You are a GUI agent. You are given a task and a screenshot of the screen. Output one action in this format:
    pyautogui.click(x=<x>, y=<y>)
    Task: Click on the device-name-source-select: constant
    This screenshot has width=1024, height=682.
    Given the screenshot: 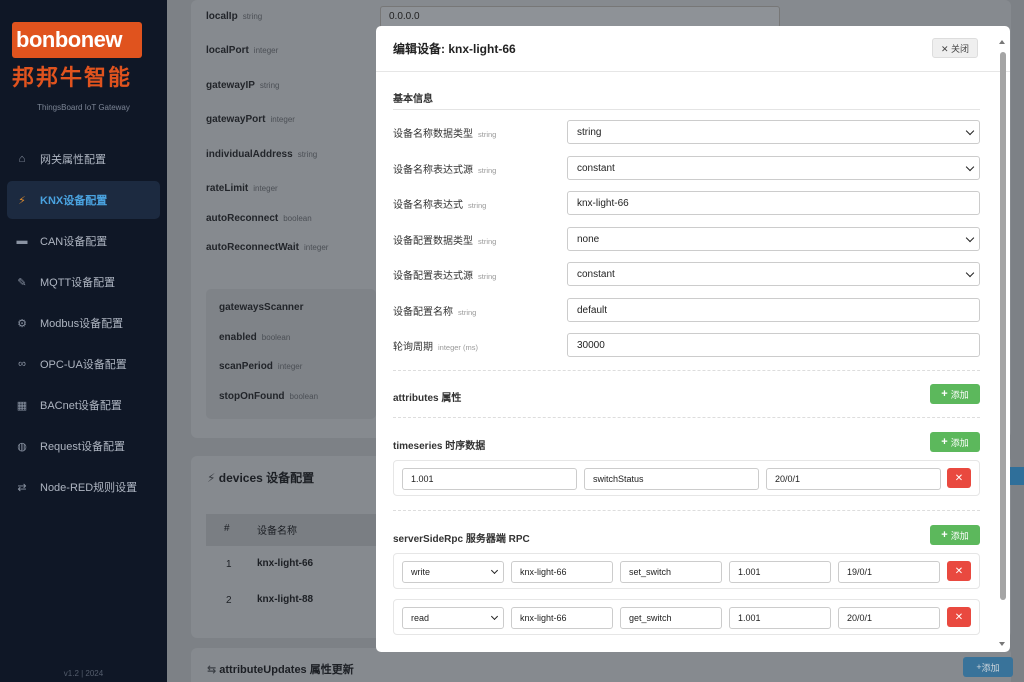 What is the action you would take?
    pyautogui.click(x=773, y=168)
    